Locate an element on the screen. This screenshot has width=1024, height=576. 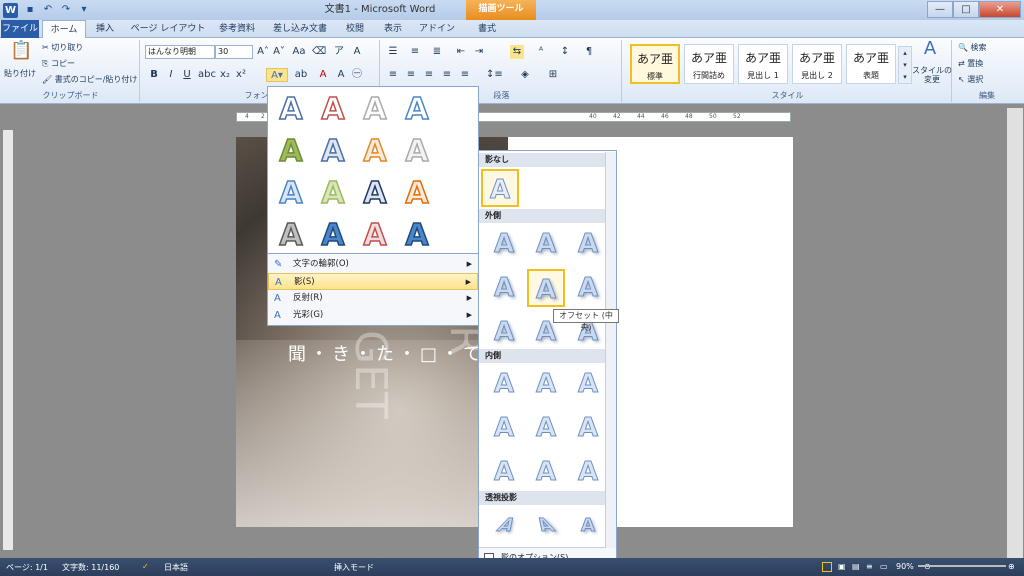
align-right-icon: ≡ is located at coordinates (429, 75).